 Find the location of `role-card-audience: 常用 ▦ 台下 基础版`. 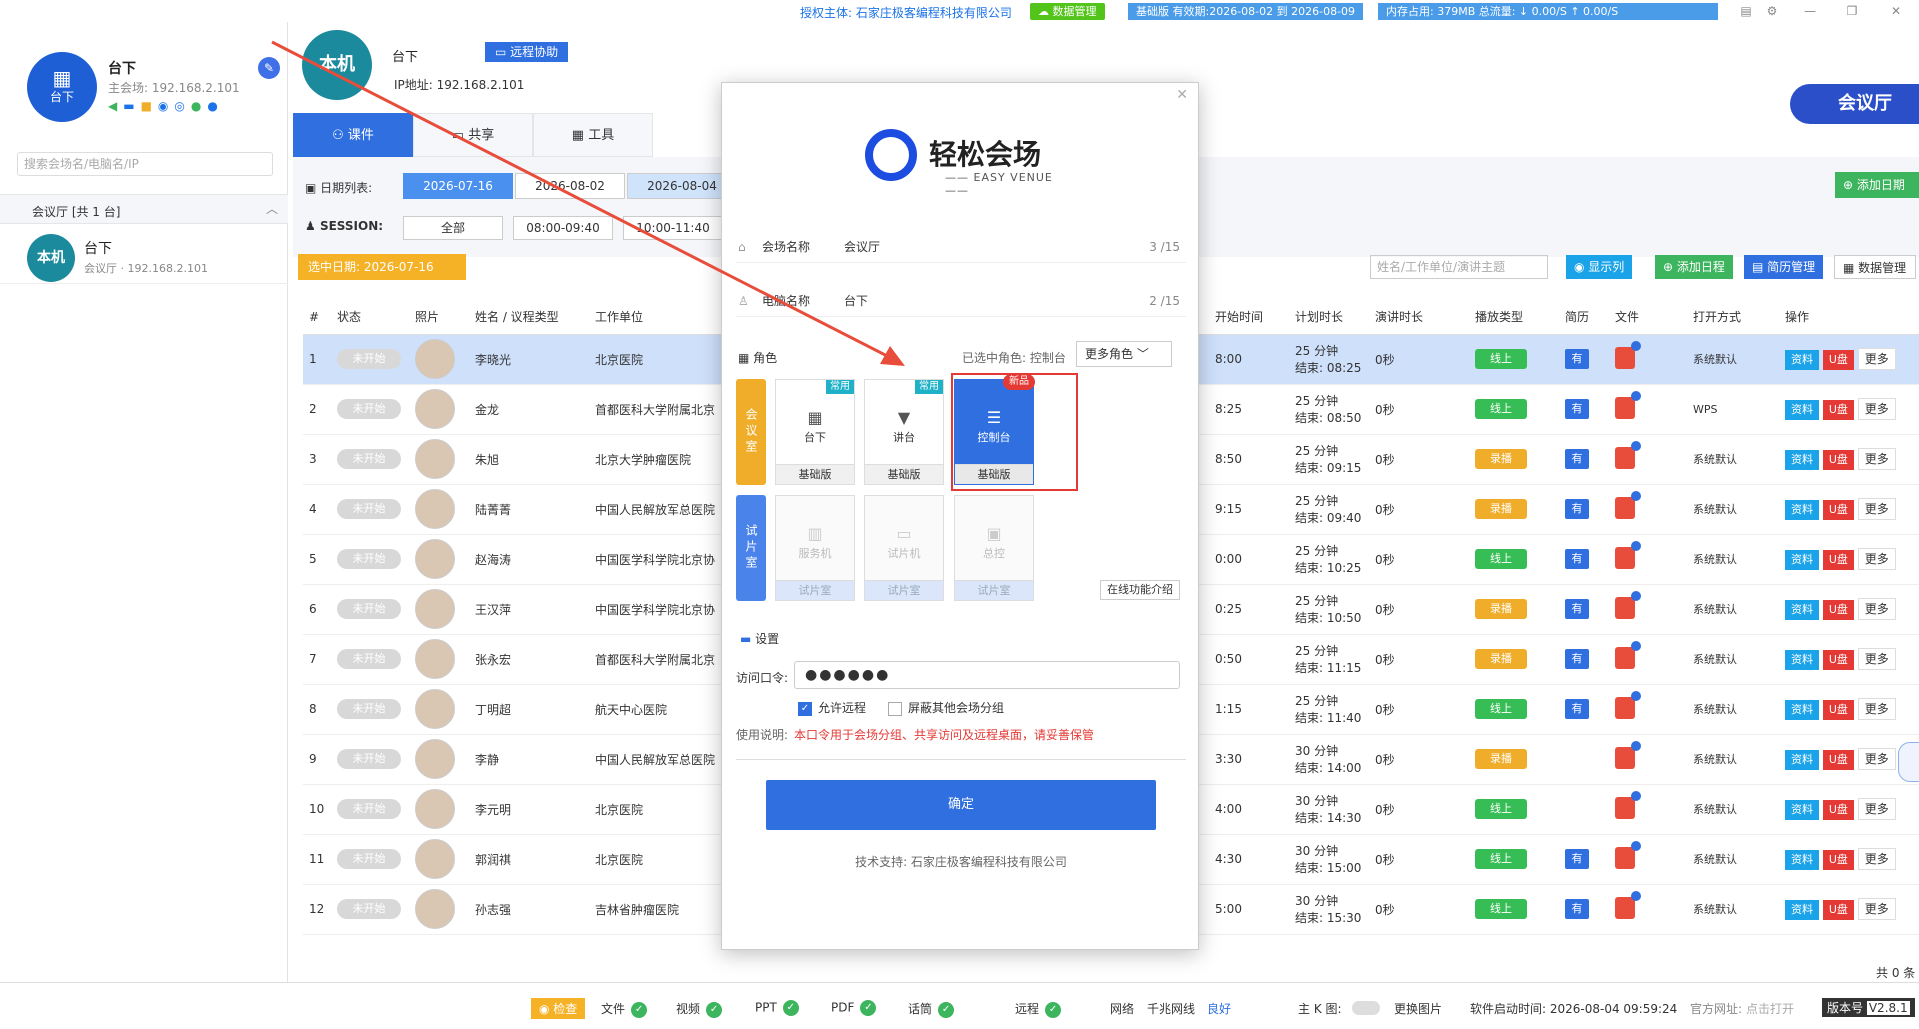

role-card-audience: 常用 ▦ 台下 基础版 is located at coordinates (815, 432).